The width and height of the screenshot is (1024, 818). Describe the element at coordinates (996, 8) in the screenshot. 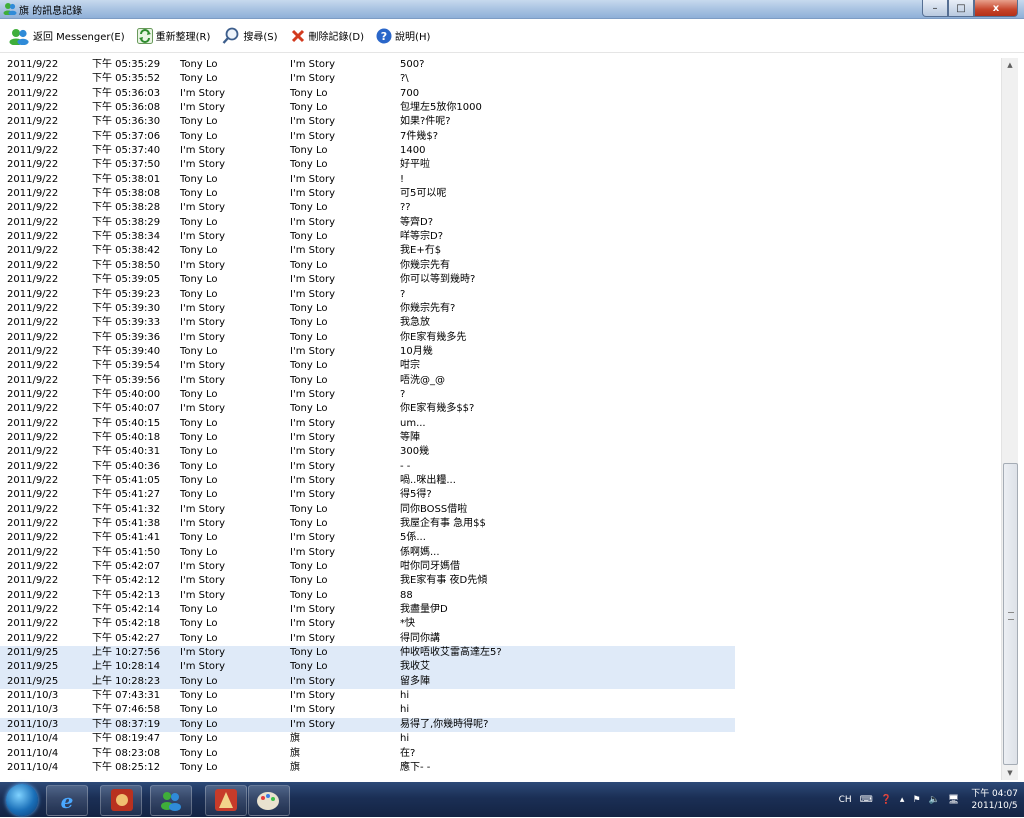

I see `close-button: x` at that location.